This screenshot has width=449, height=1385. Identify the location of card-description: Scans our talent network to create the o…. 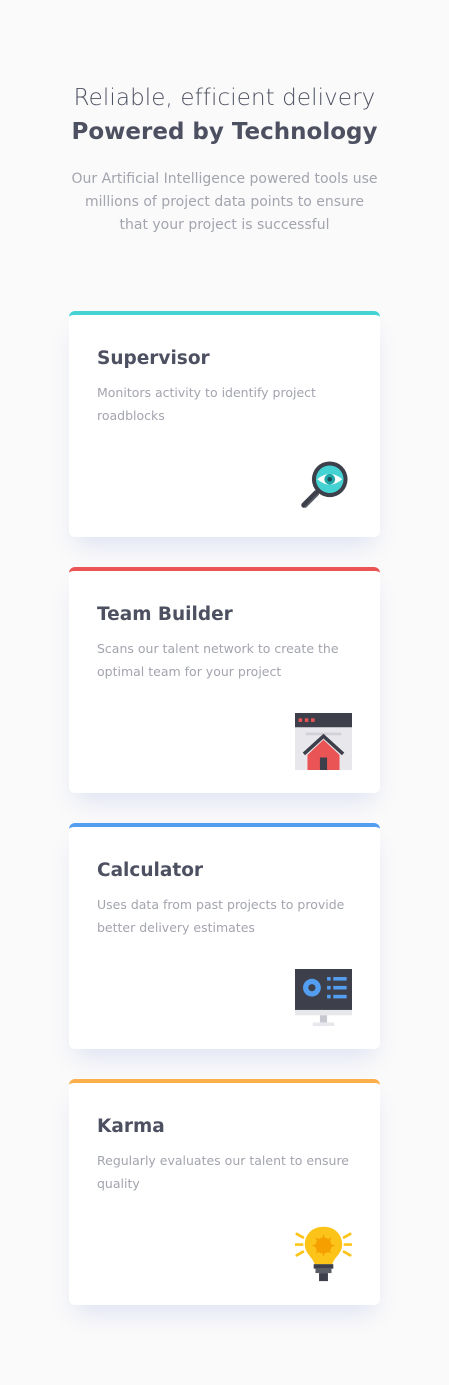
(218, 660).